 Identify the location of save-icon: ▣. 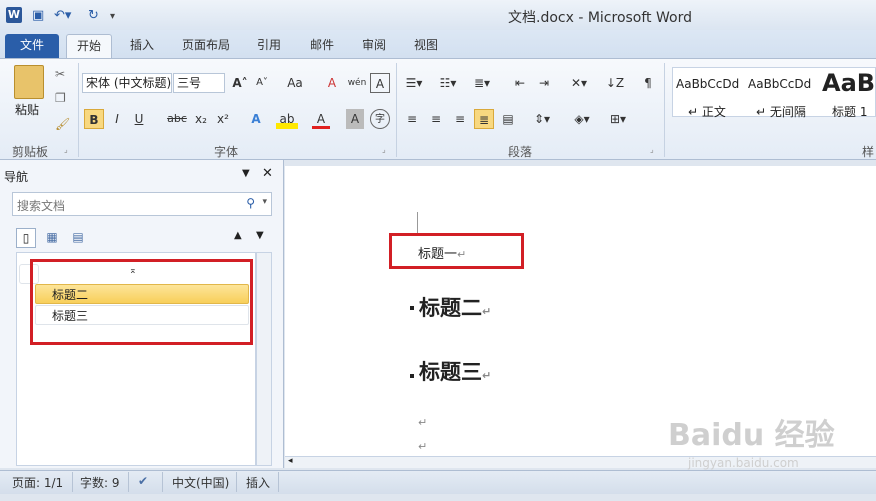
(38, 15).